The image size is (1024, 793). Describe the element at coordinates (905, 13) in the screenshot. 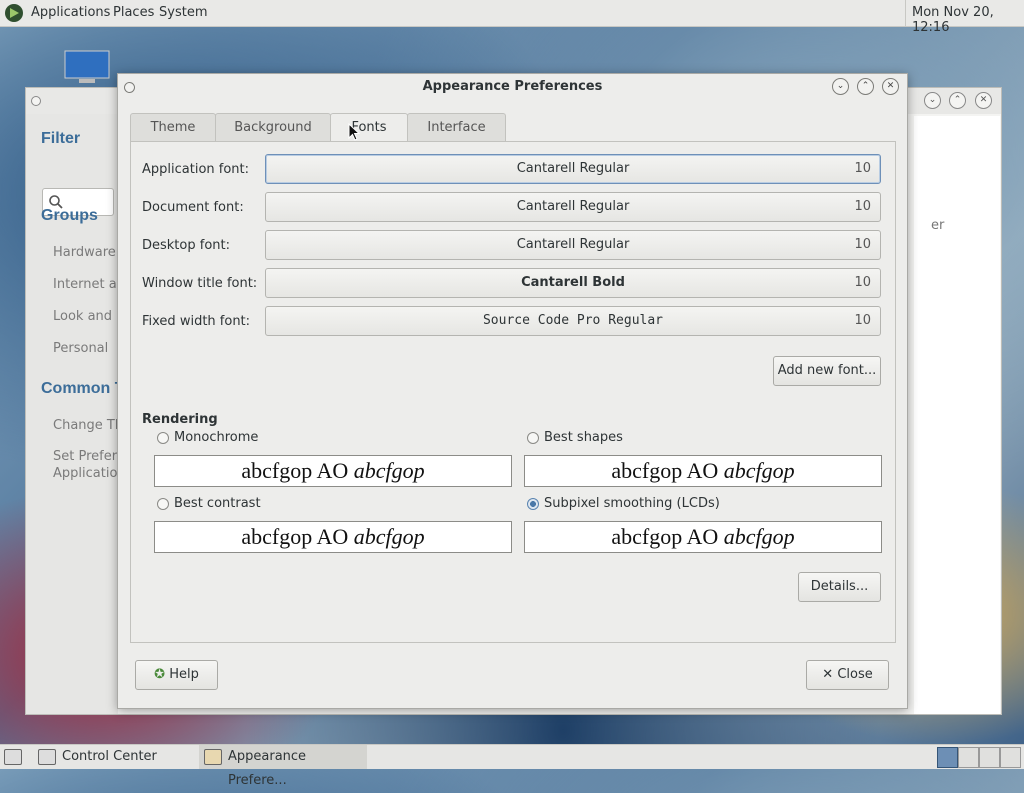

I see `panel-separator` at that location.